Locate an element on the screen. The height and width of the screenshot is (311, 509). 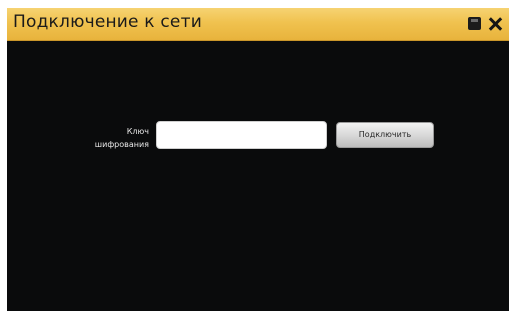
title-bar: Подключение к сети is located at coordinates (258, 24).